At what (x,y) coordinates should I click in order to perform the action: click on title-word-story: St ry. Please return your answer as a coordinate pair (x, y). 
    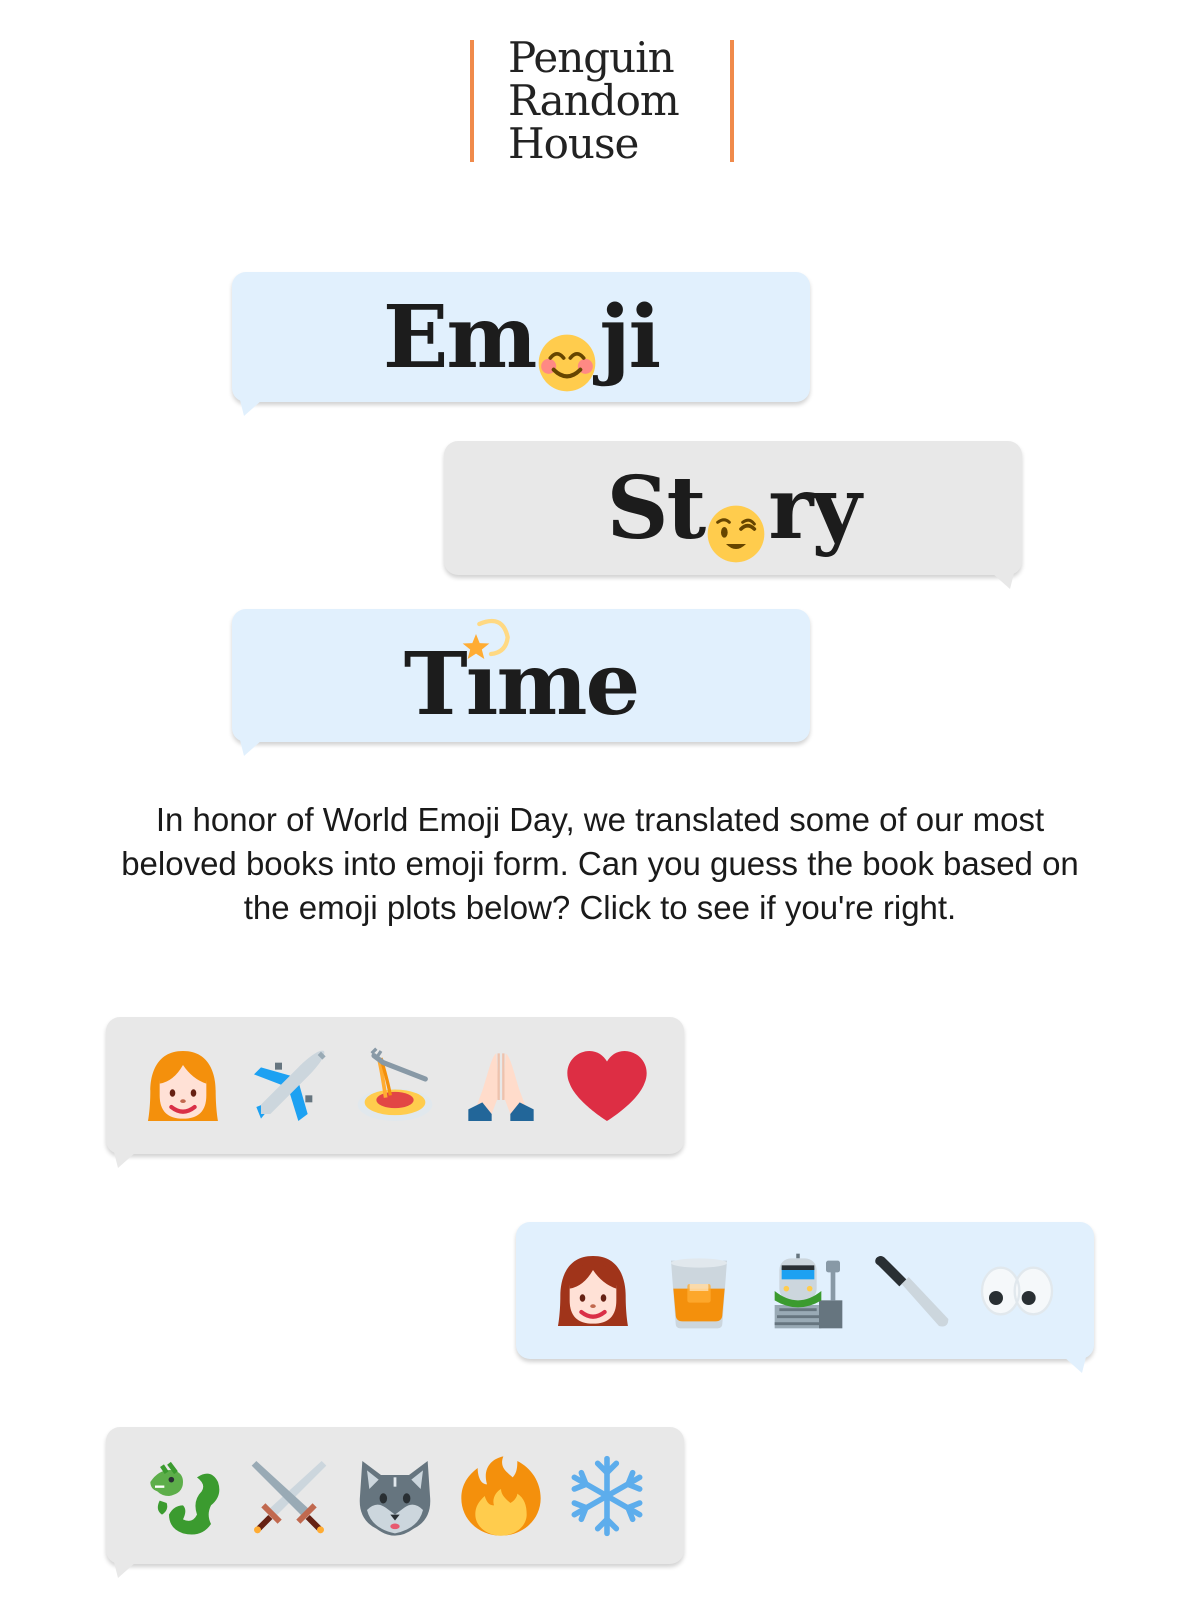
    Looking at the image, I should click on (733, 508).